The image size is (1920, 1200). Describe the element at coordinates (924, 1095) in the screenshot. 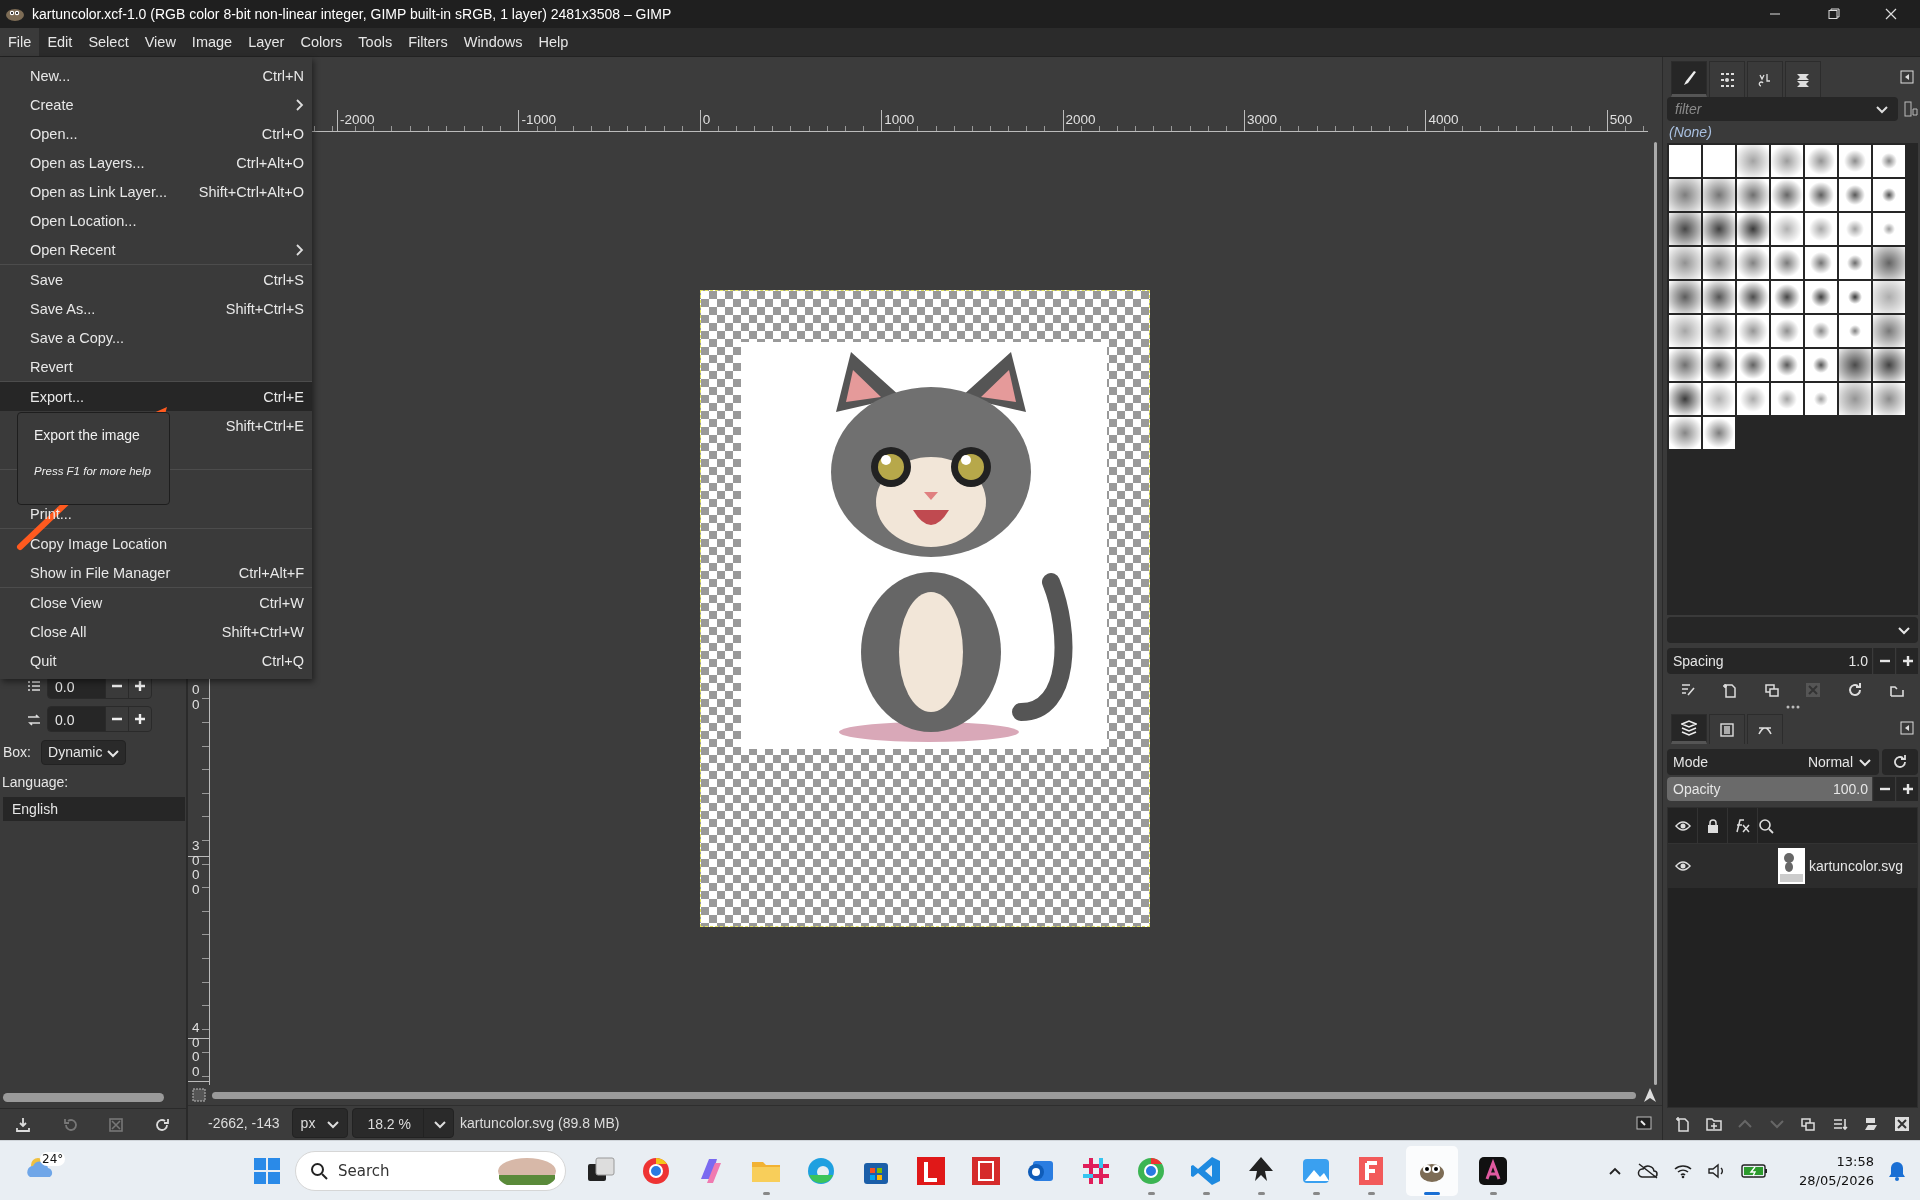

I see `horizontal-scrollbar` at that location.